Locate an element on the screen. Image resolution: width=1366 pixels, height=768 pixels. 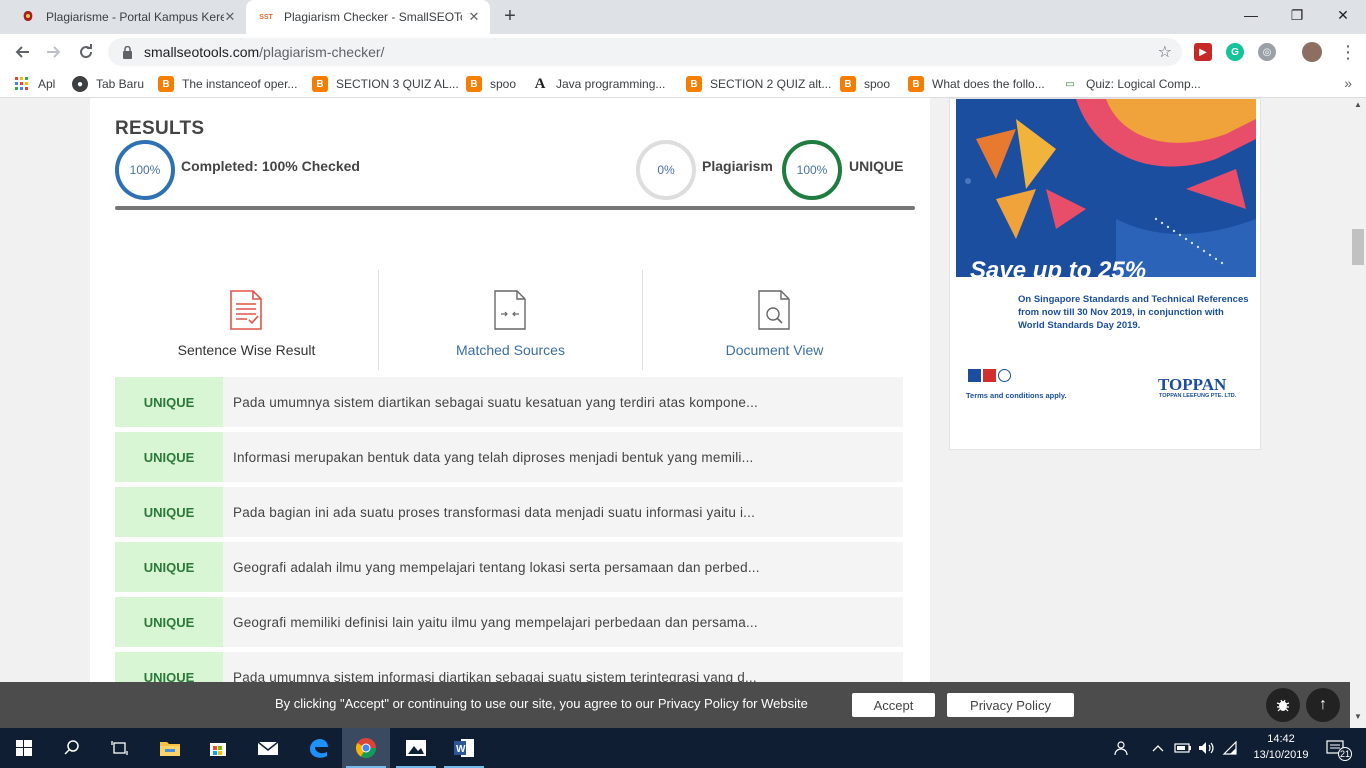
bookmark-spoo-1: B spoo is located at coordinates (491, 84).